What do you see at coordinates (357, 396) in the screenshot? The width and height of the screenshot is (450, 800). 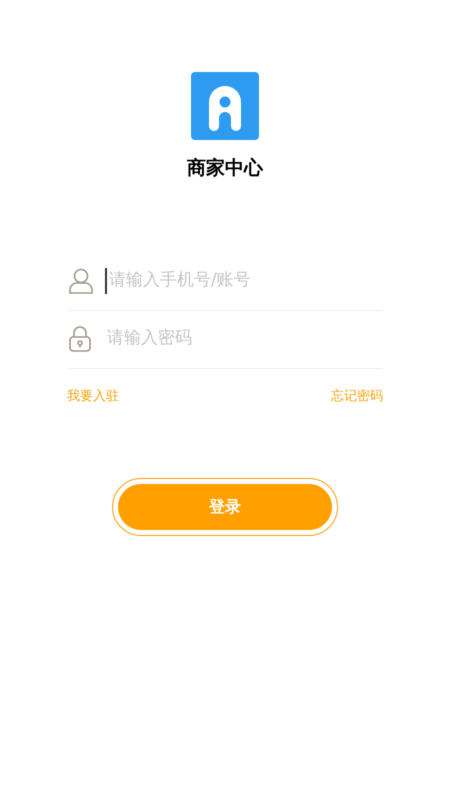 I see `link: 忘记密码` at bounding box center [357, 396].